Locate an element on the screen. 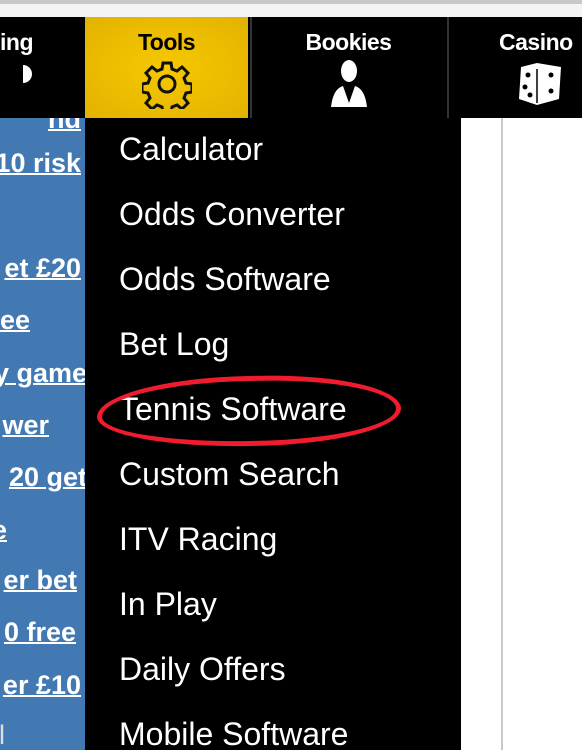 This screenshot has height=753, width=582. promo-link: l is located at coordinates (2, 735).